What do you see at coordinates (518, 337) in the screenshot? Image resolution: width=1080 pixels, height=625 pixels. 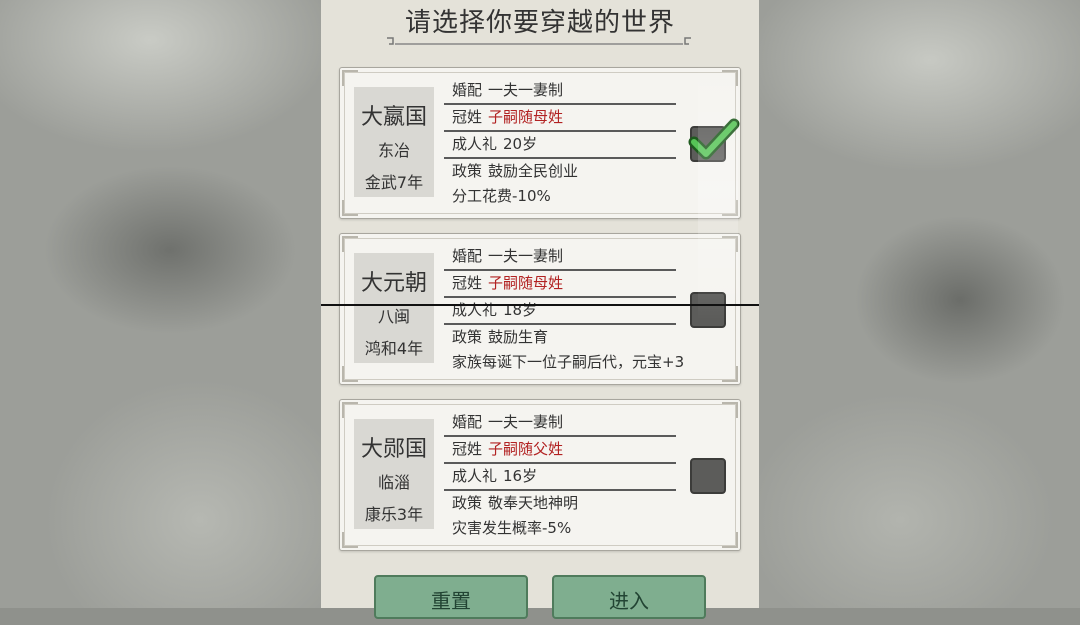 I see `policy-value: 鼓励生育` at bounding box center [518, 337].